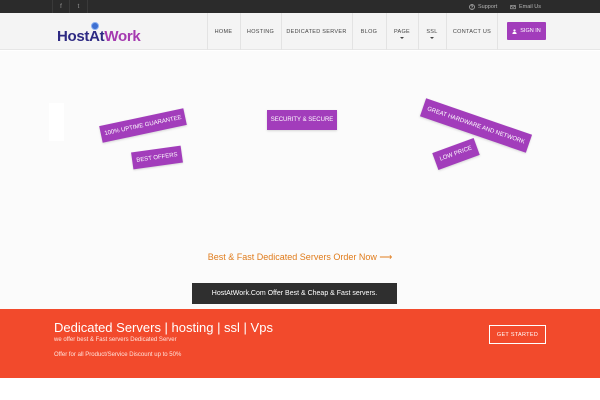 This screenshot has width=600, height=400. What do you see at coordinates (530, 6) in the screenshot?
I see `email-label: Email Us` at bounding box center [530, 6].